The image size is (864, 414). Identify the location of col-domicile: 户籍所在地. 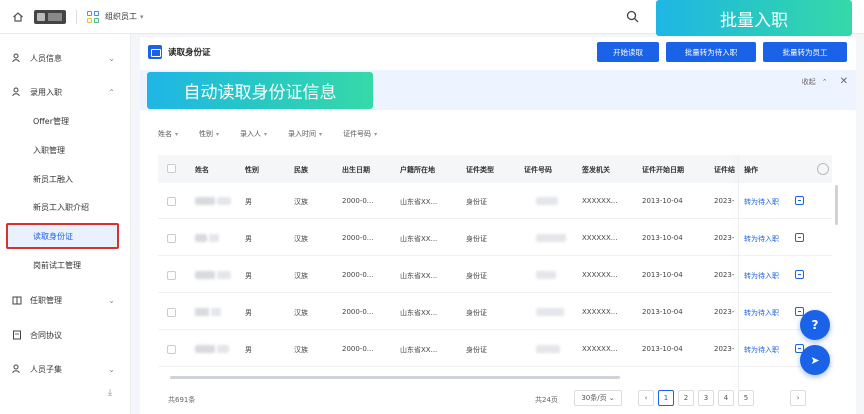
(417, 170).